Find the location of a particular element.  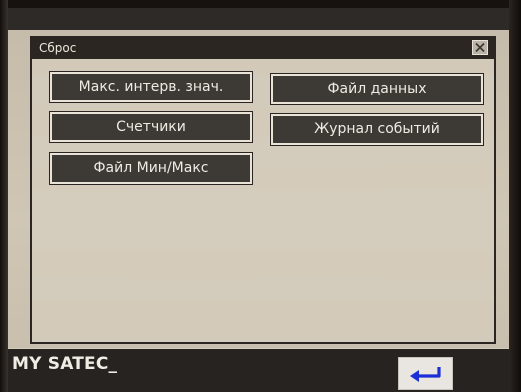

bezel-top is located at coordinates (260, 4).